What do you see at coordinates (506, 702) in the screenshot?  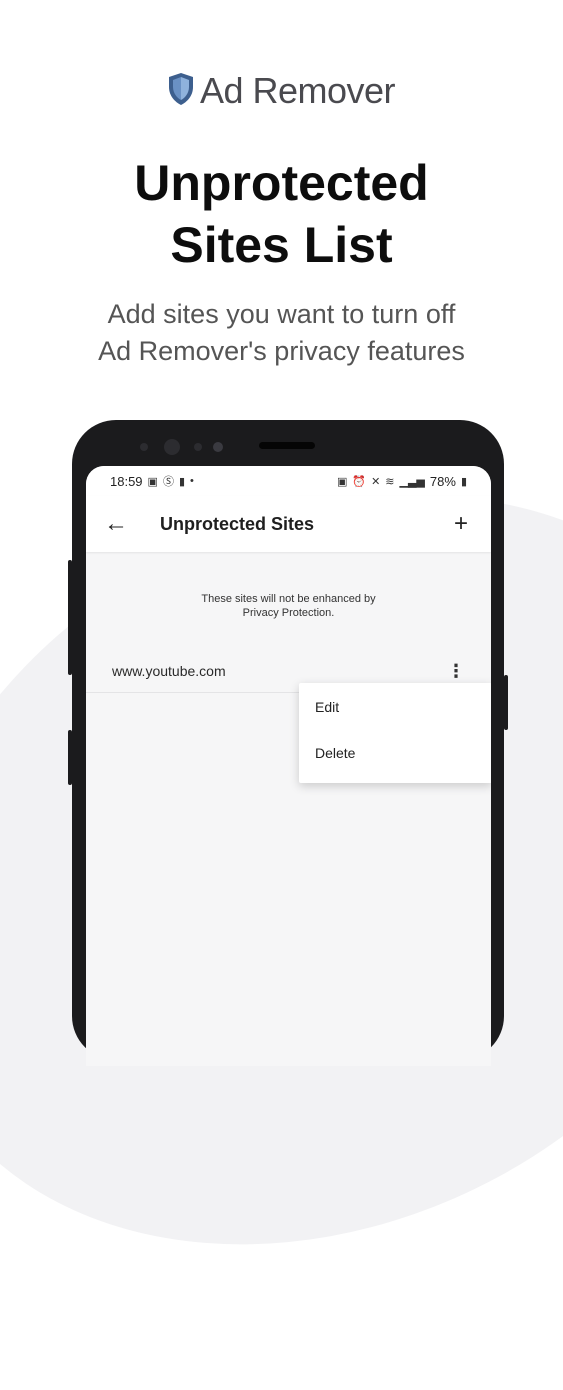 I see `power-button` at bounding box center [506, 702].